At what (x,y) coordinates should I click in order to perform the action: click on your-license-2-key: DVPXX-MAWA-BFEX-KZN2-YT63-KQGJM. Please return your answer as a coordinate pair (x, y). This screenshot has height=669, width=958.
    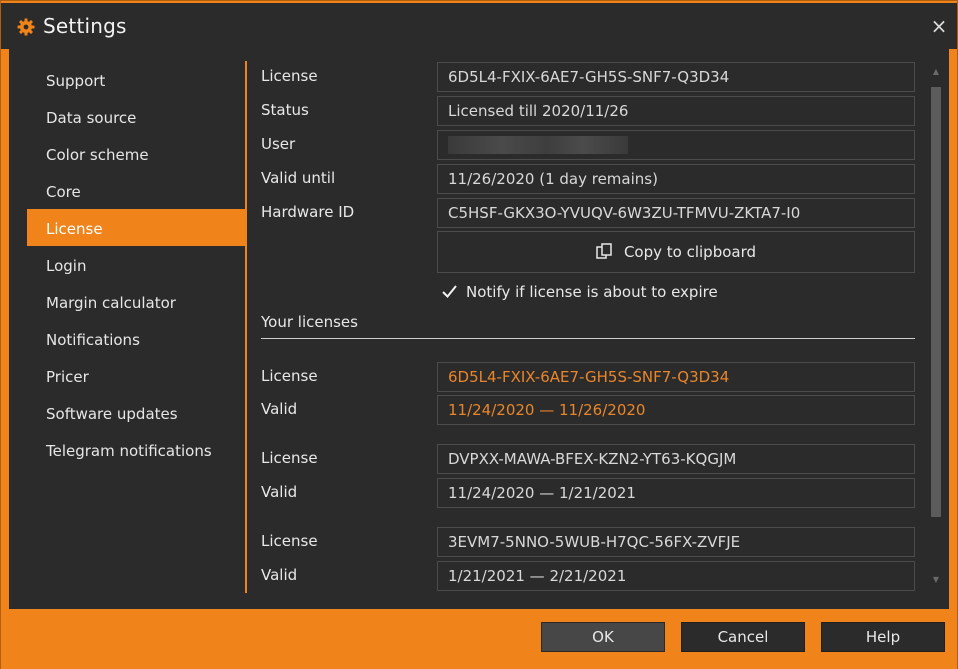
    Looking at the image, I should click on (676, 459).